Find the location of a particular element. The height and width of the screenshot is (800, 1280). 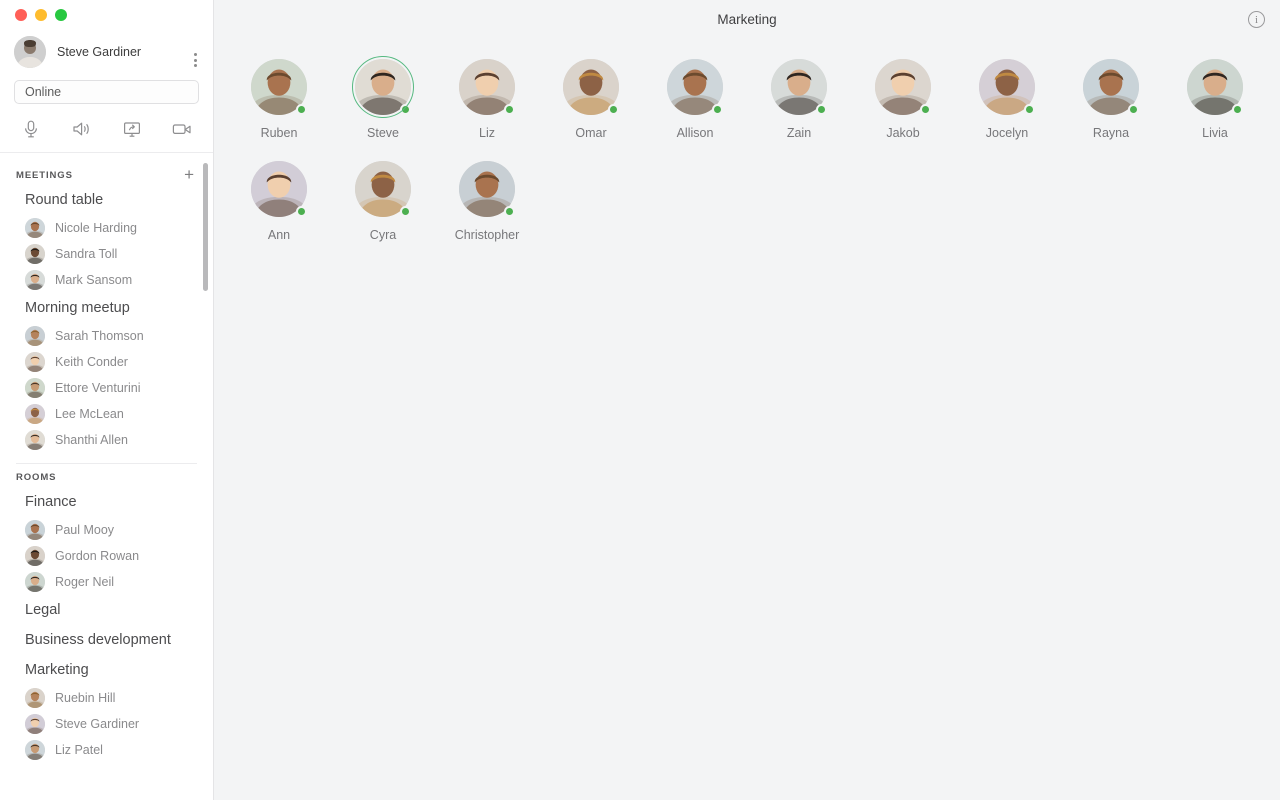

microphone-button is located at coordinates (31, 129).